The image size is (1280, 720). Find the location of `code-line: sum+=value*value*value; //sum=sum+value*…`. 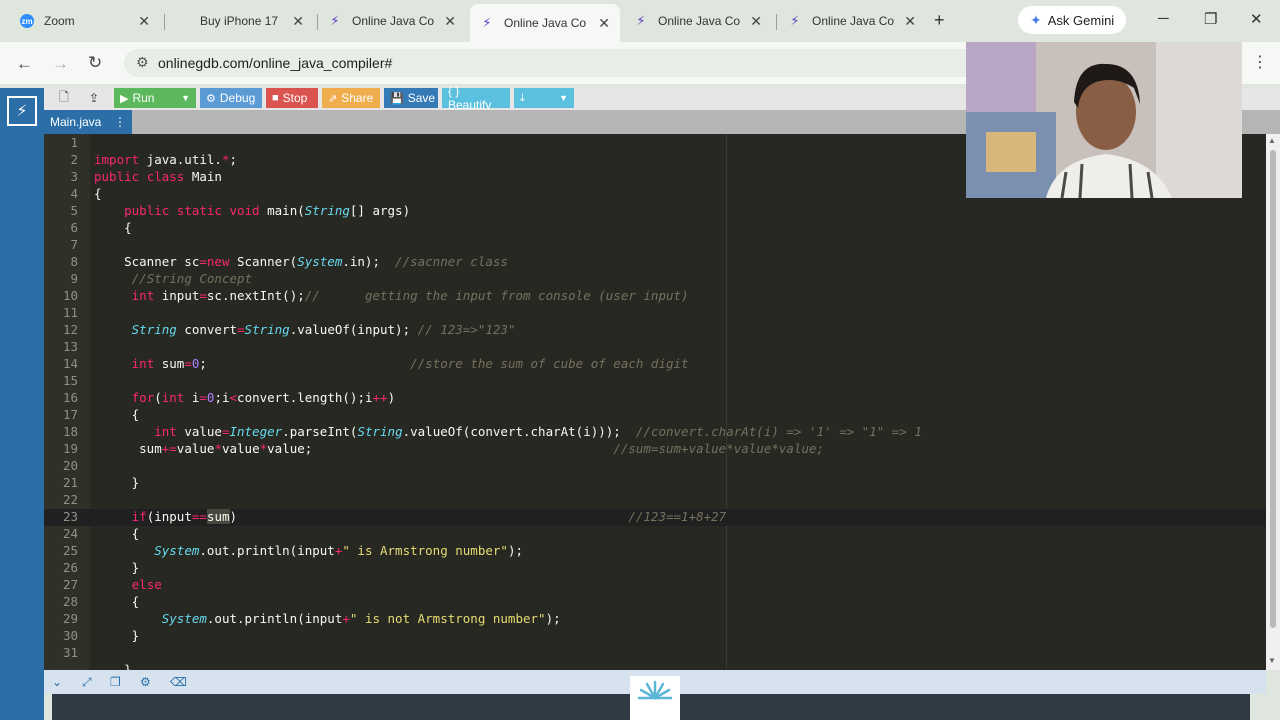

code-line: sum+=value*value*value; //sum=sum+value*… is located at coordinates (459, 448).